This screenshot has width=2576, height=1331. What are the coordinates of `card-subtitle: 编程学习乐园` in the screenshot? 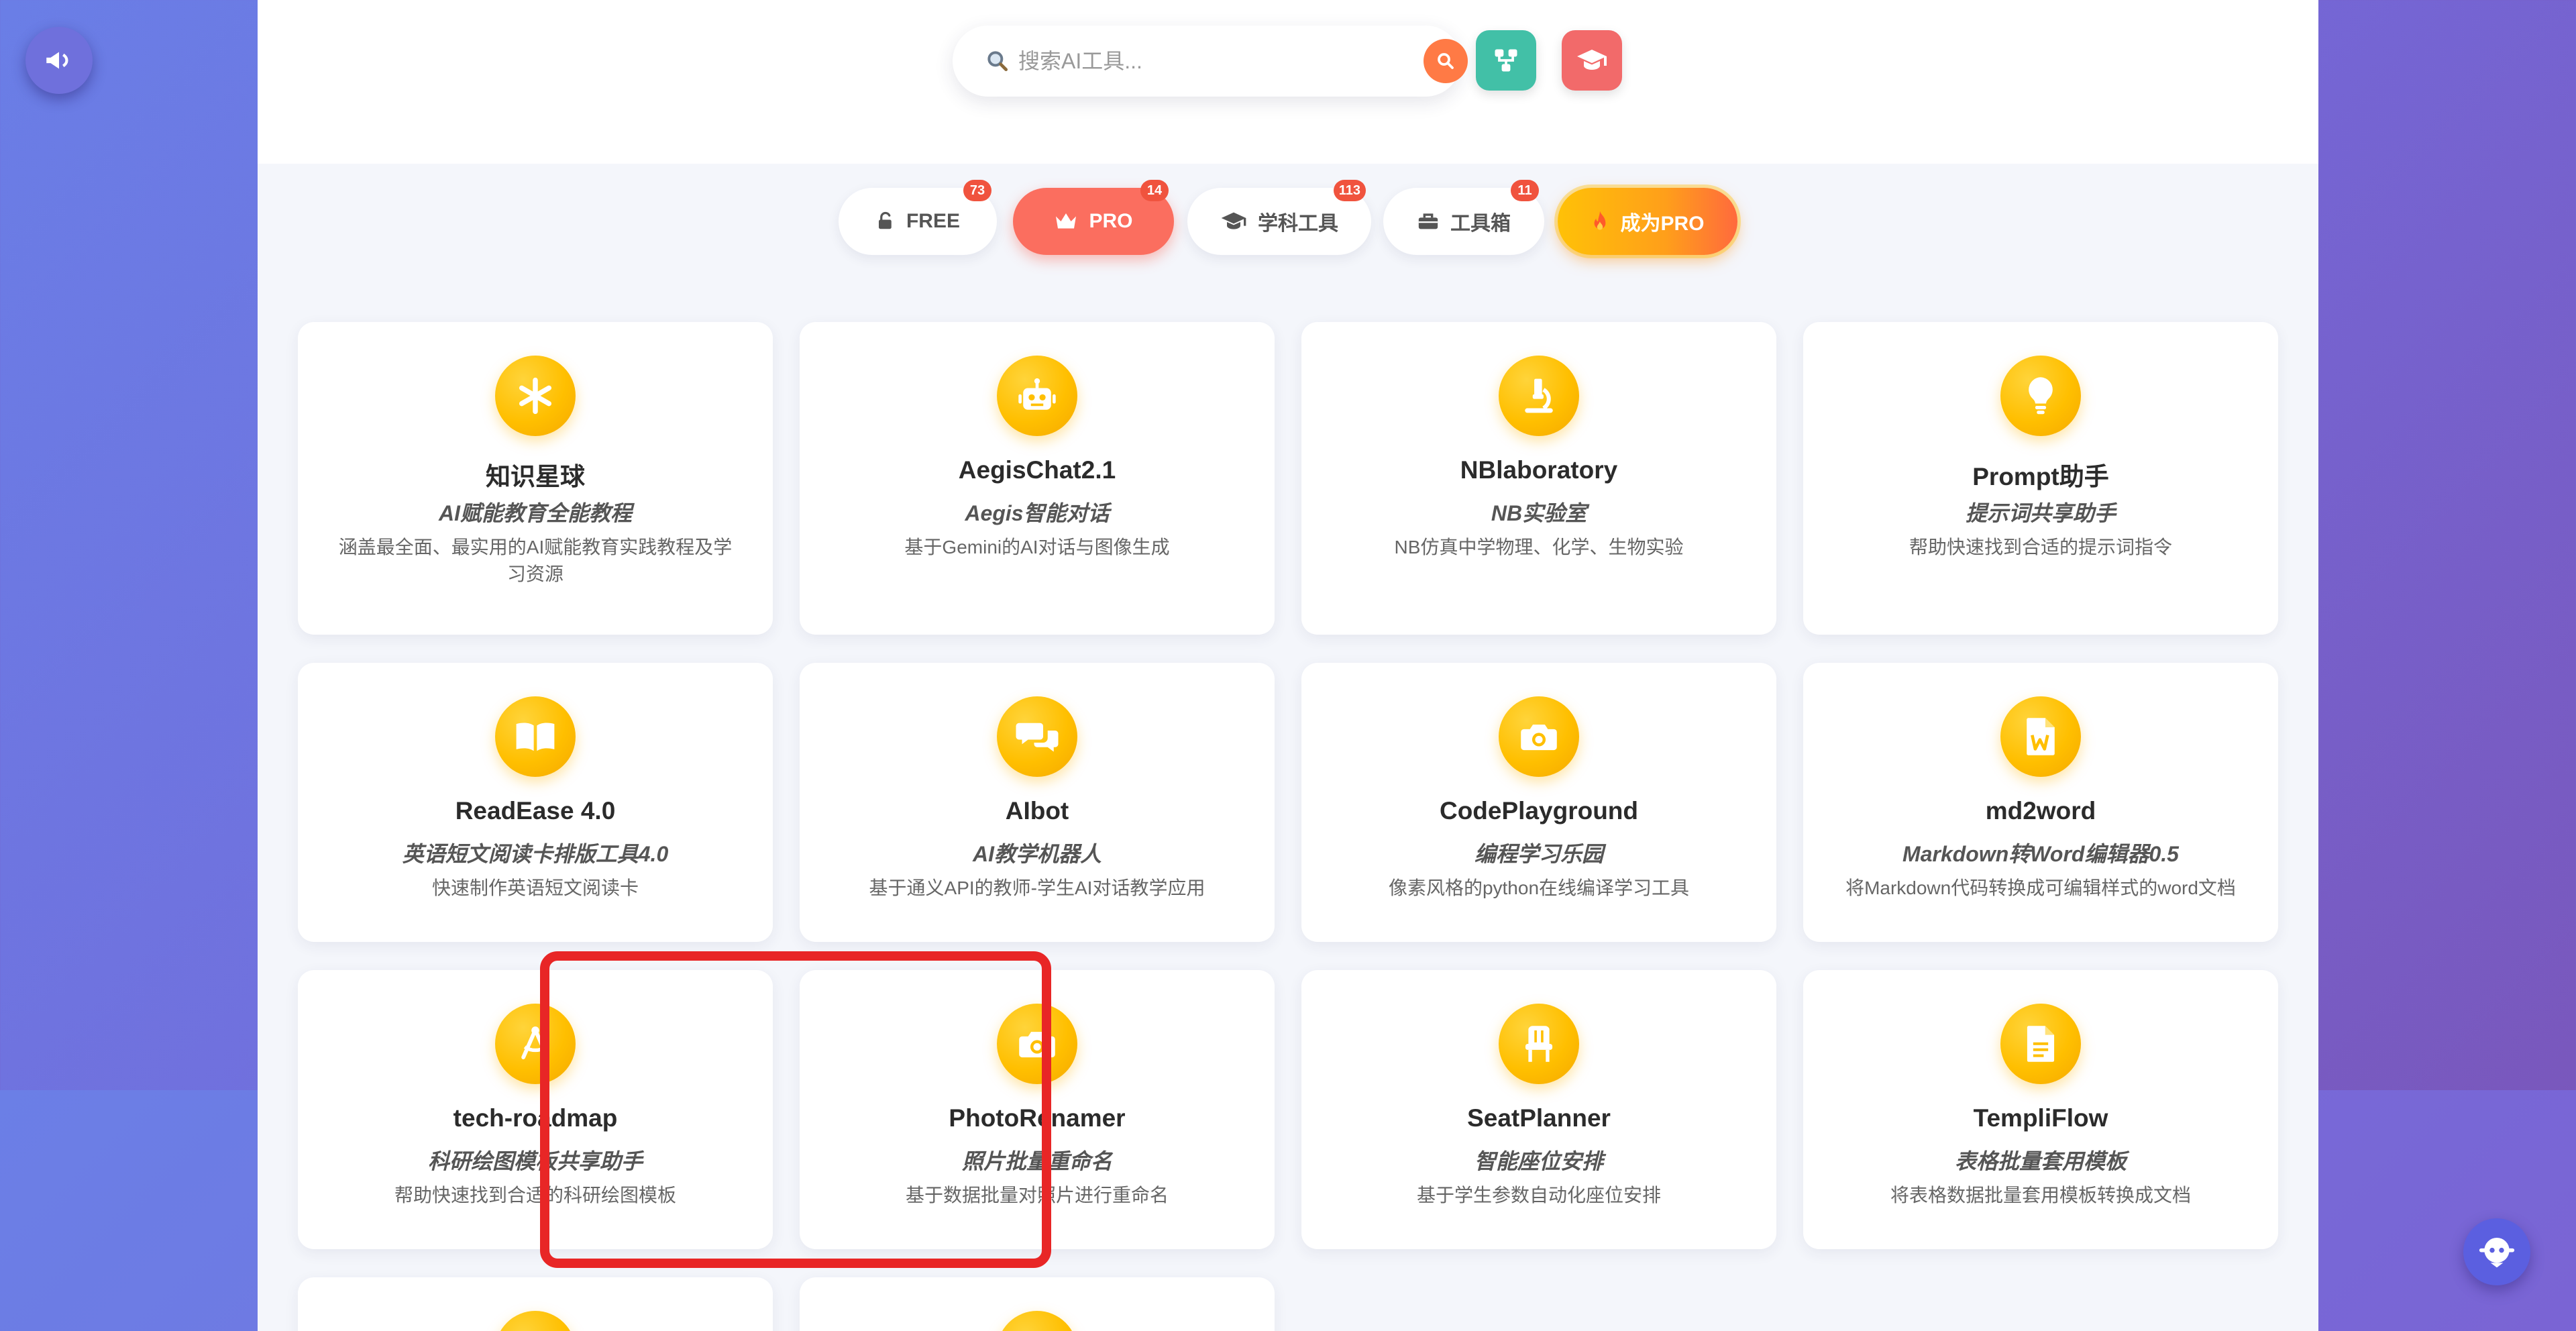 It's located at (1538, 854).